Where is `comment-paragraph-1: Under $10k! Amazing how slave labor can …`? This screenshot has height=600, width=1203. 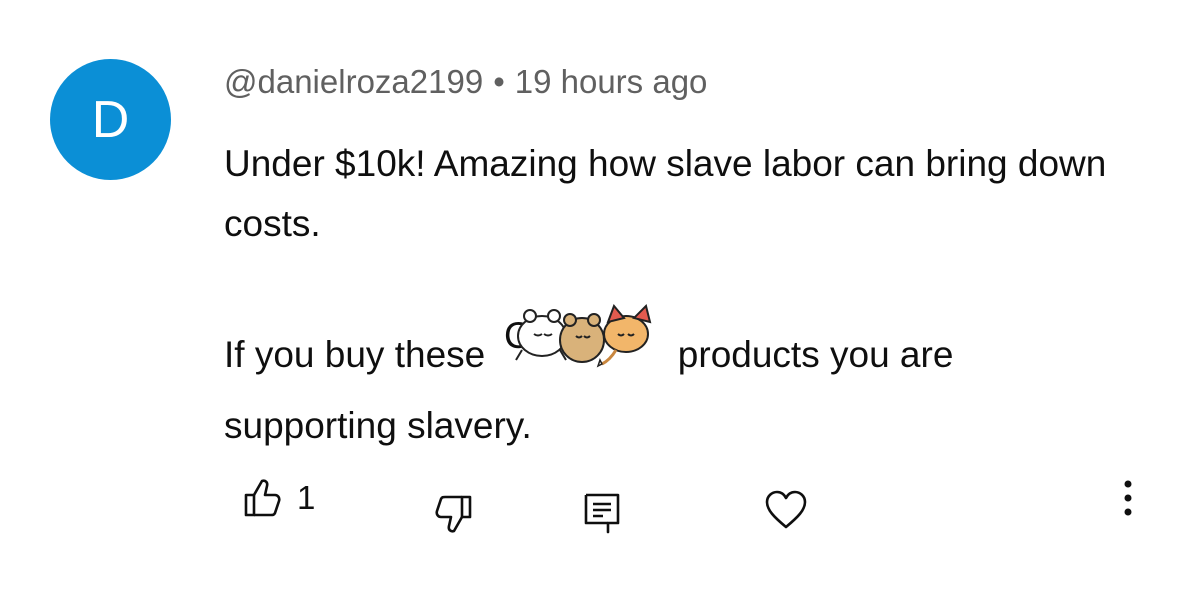
comment-paragraph-1: Under $10k! Amazing how slave labor can … is located at coordinates (665, 193).